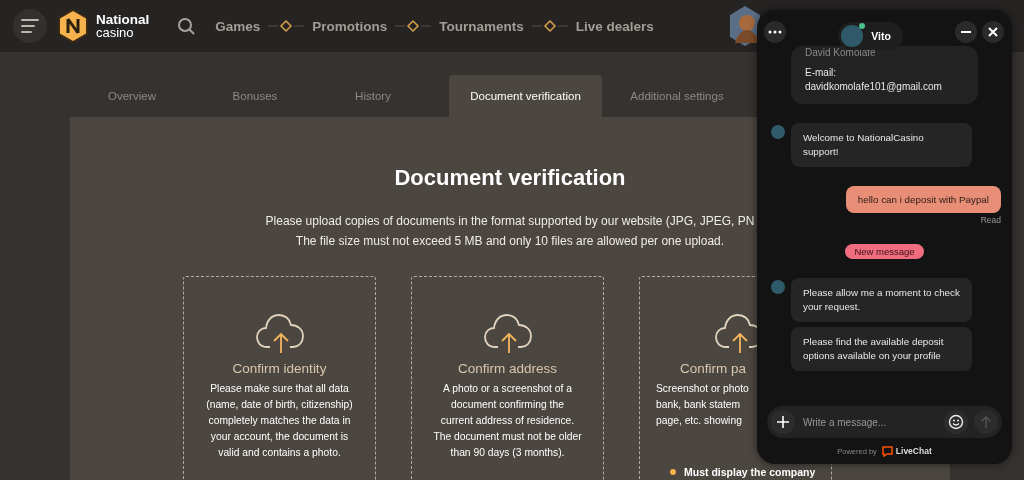 This screenshot has width=1024, height=480. Describe the element at coordinates (507, 437) in the screenshot. I see `card-text: The document must not be older` at that location.